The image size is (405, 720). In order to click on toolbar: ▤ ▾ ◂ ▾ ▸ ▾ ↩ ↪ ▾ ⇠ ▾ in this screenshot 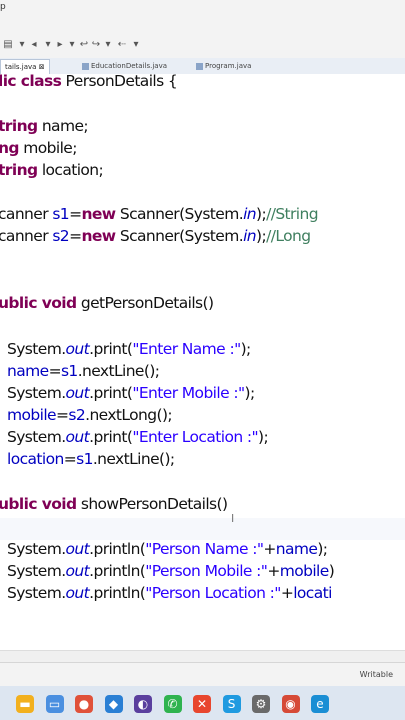, I will do `click(202, 45)`.